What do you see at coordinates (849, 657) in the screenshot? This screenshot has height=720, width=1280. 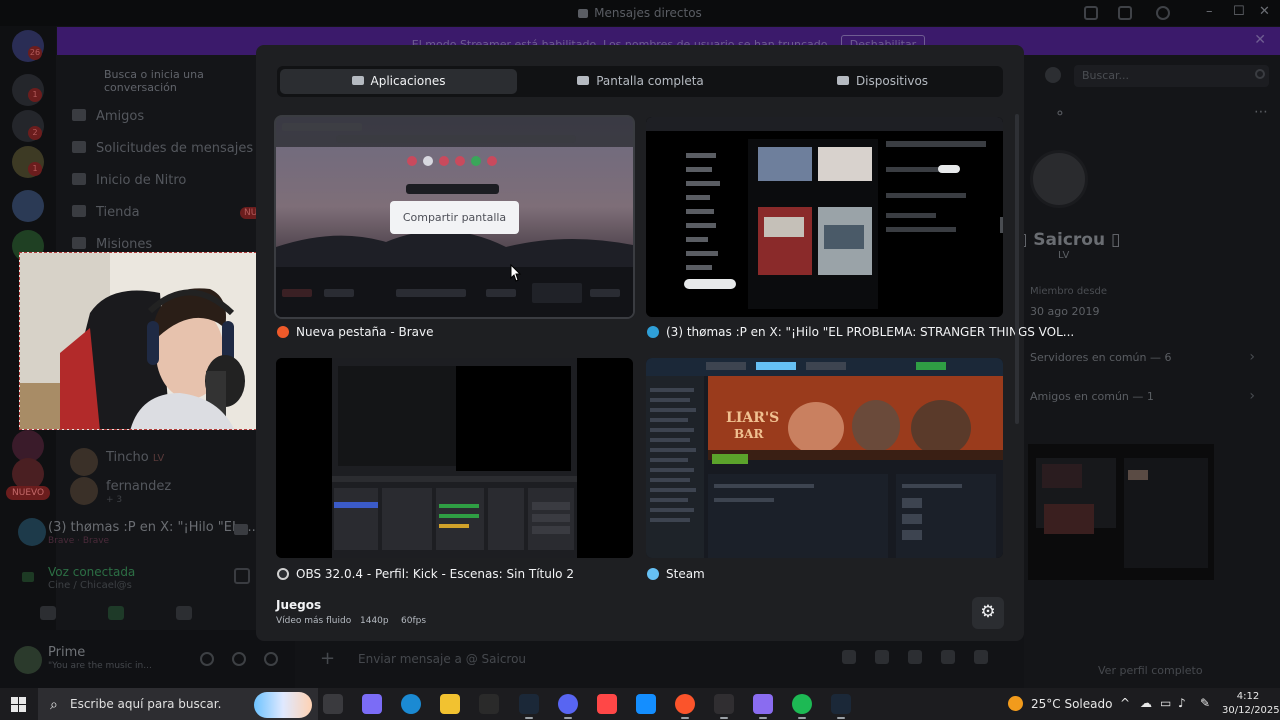 I see `gift-icon` at bounding box center [849, 657].